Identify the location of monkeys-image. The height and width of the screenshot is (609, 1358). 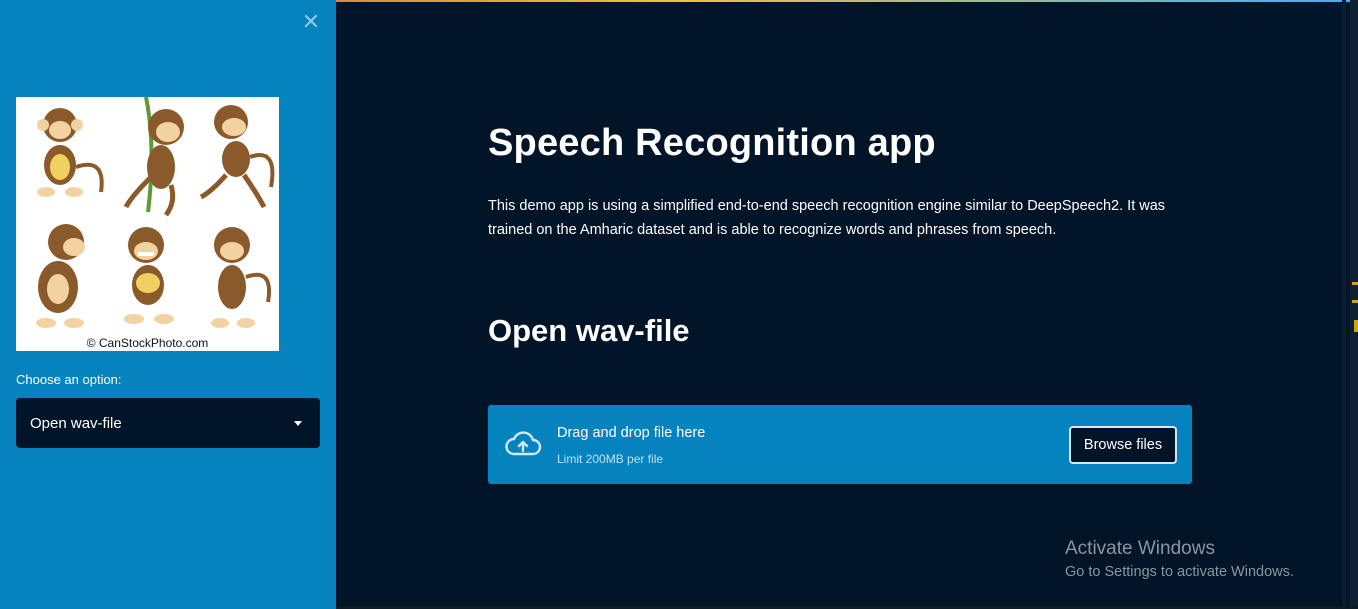
(155, 212).